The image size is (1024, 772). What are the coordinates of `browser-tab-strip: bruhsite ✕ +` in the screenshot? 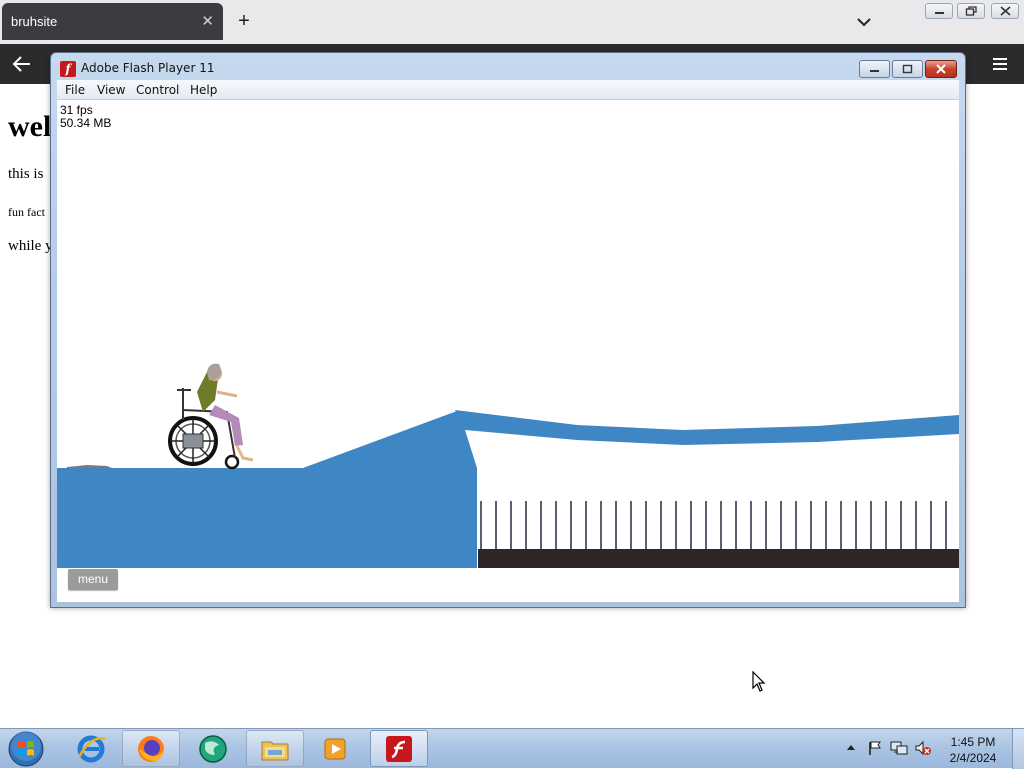 It's located at (512, 22).